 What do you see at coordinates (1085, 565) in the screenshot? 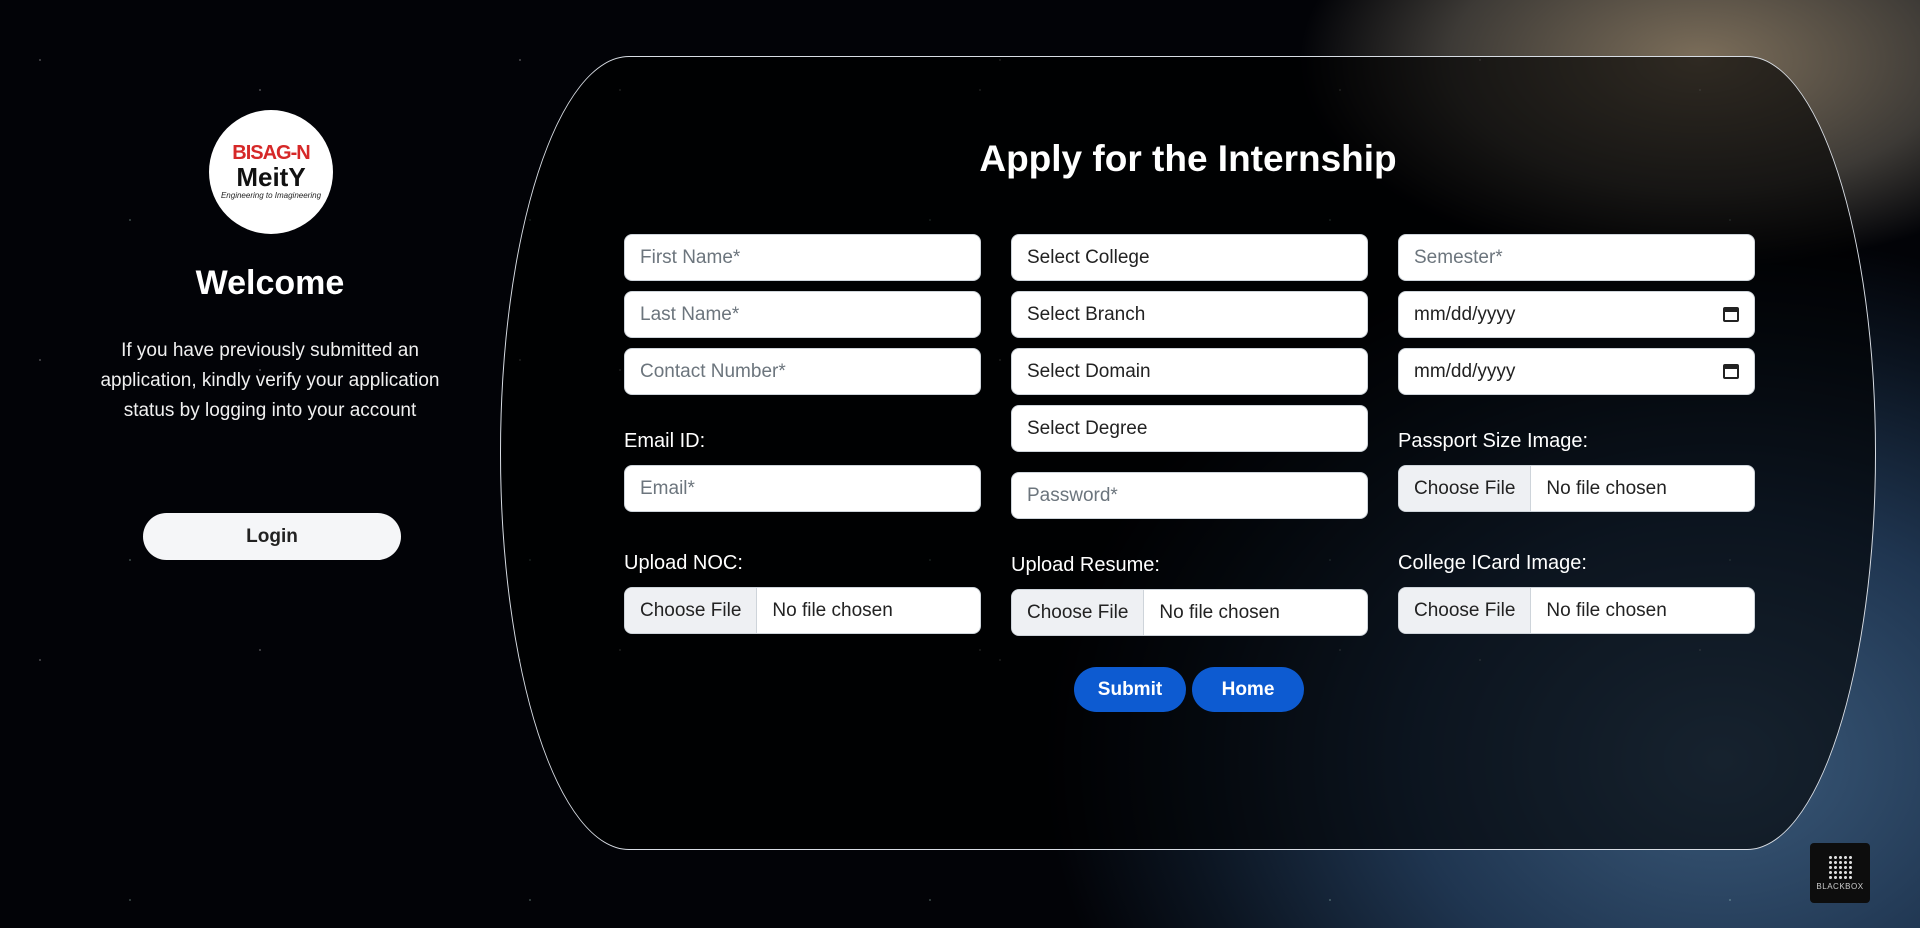
I see `resume-label: Upload Resume:` at bounding box center [1085, 565].